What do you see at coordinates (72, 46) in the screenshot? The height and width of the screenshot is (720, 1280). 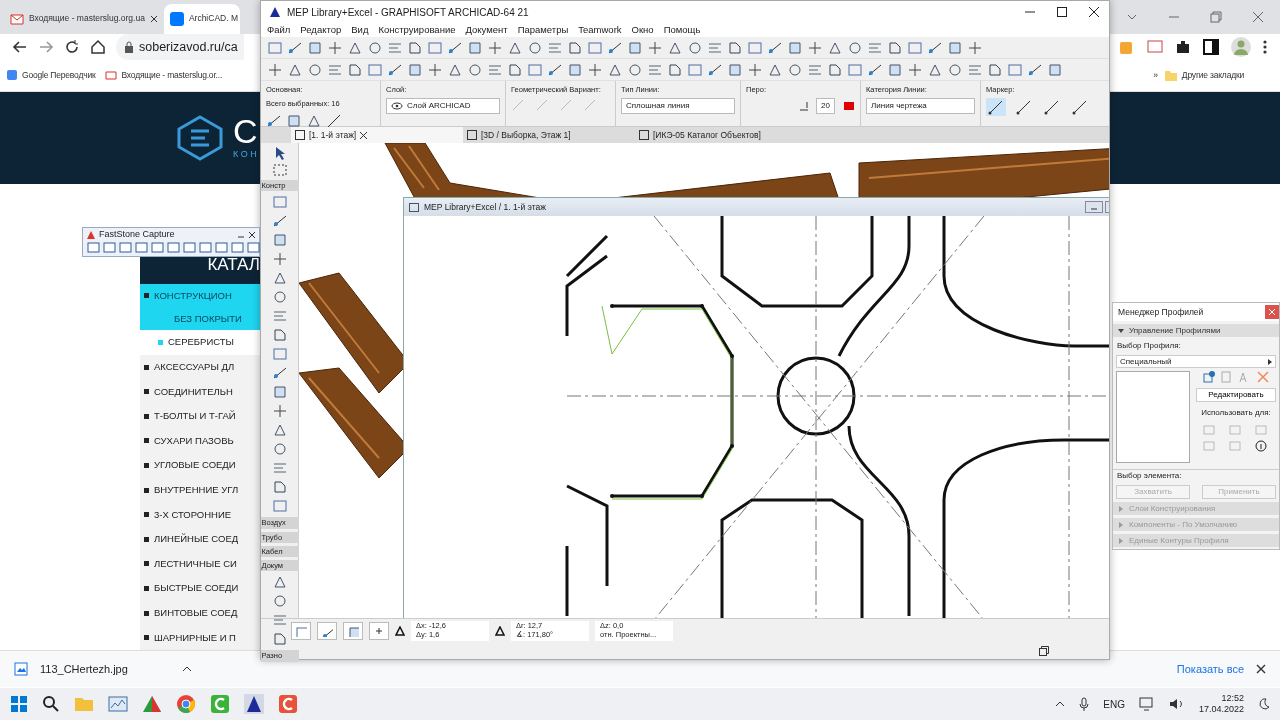 I see `reload-icon` at bounding box center [72, 46].